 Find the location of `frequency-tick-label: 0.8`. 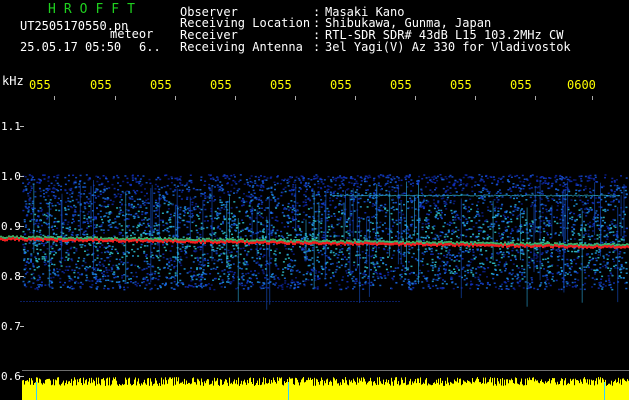

frequency-tick-label: 0.8 is located at coordinates (11, 276).